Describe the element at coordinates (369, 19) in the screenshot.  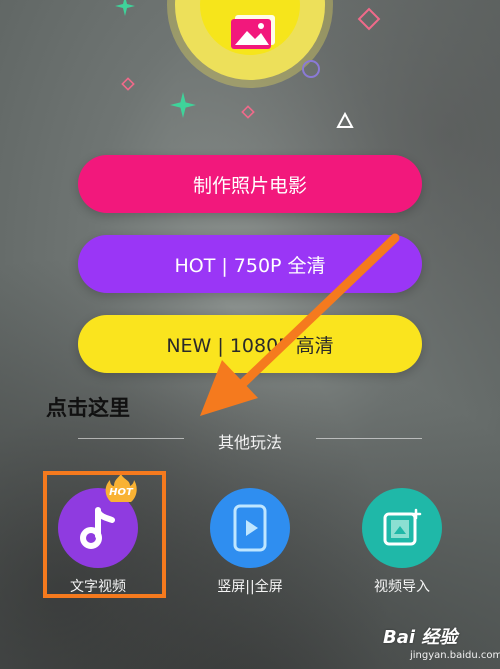
I see `diamond-outline-icon` at that location.